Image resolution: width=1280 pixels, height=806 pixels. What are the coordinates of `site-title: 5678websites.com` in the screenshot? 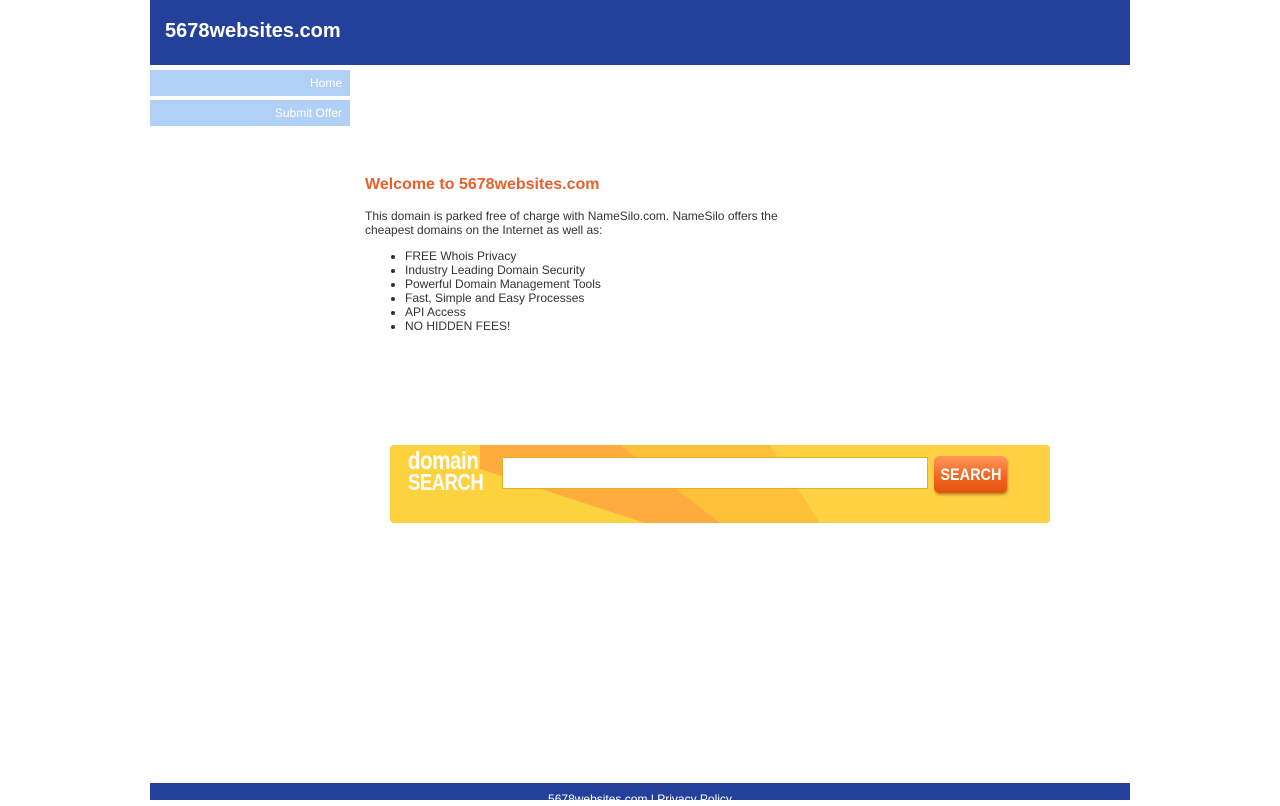 It's located at (253, 31).